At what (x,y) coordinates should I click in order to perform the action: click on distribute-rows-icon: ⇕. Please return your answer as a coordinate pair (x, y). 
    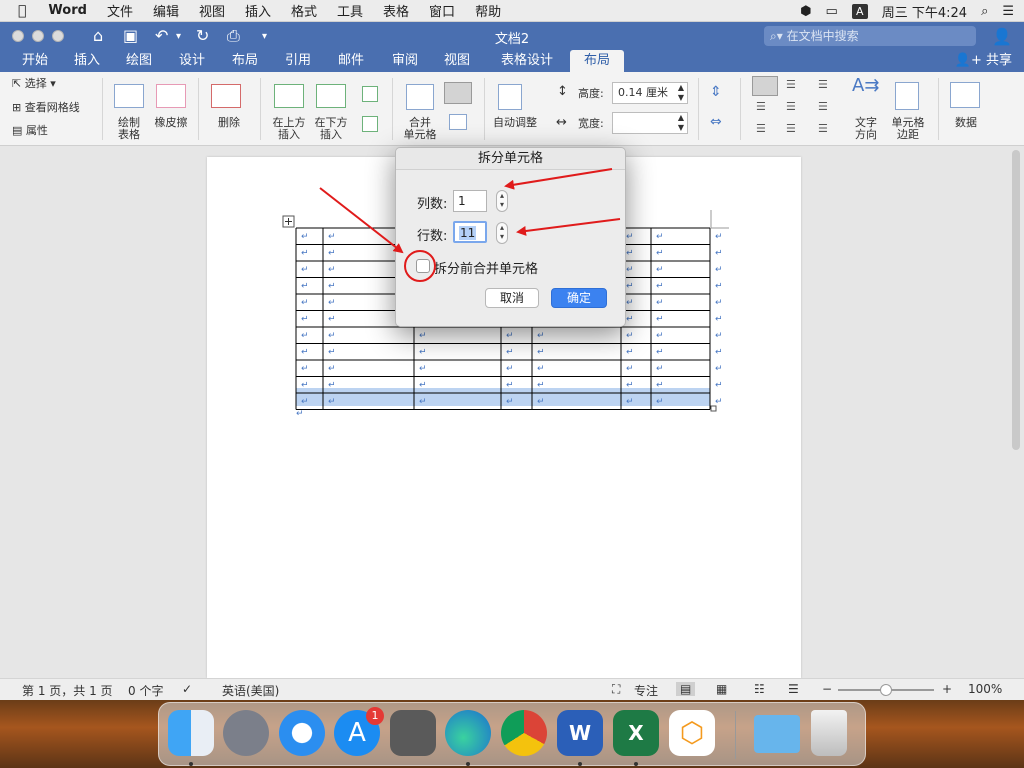
    Looking at the image, I should click on (716, 92).